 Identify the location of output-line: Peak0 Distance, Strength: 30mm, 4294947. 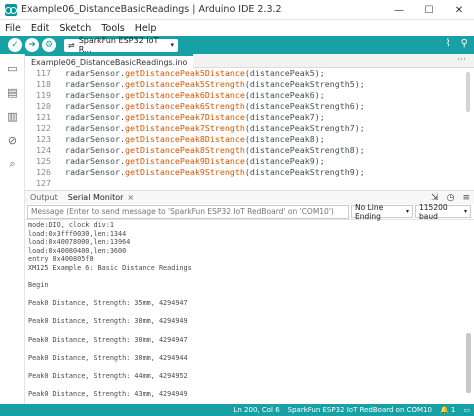
(108, 339).